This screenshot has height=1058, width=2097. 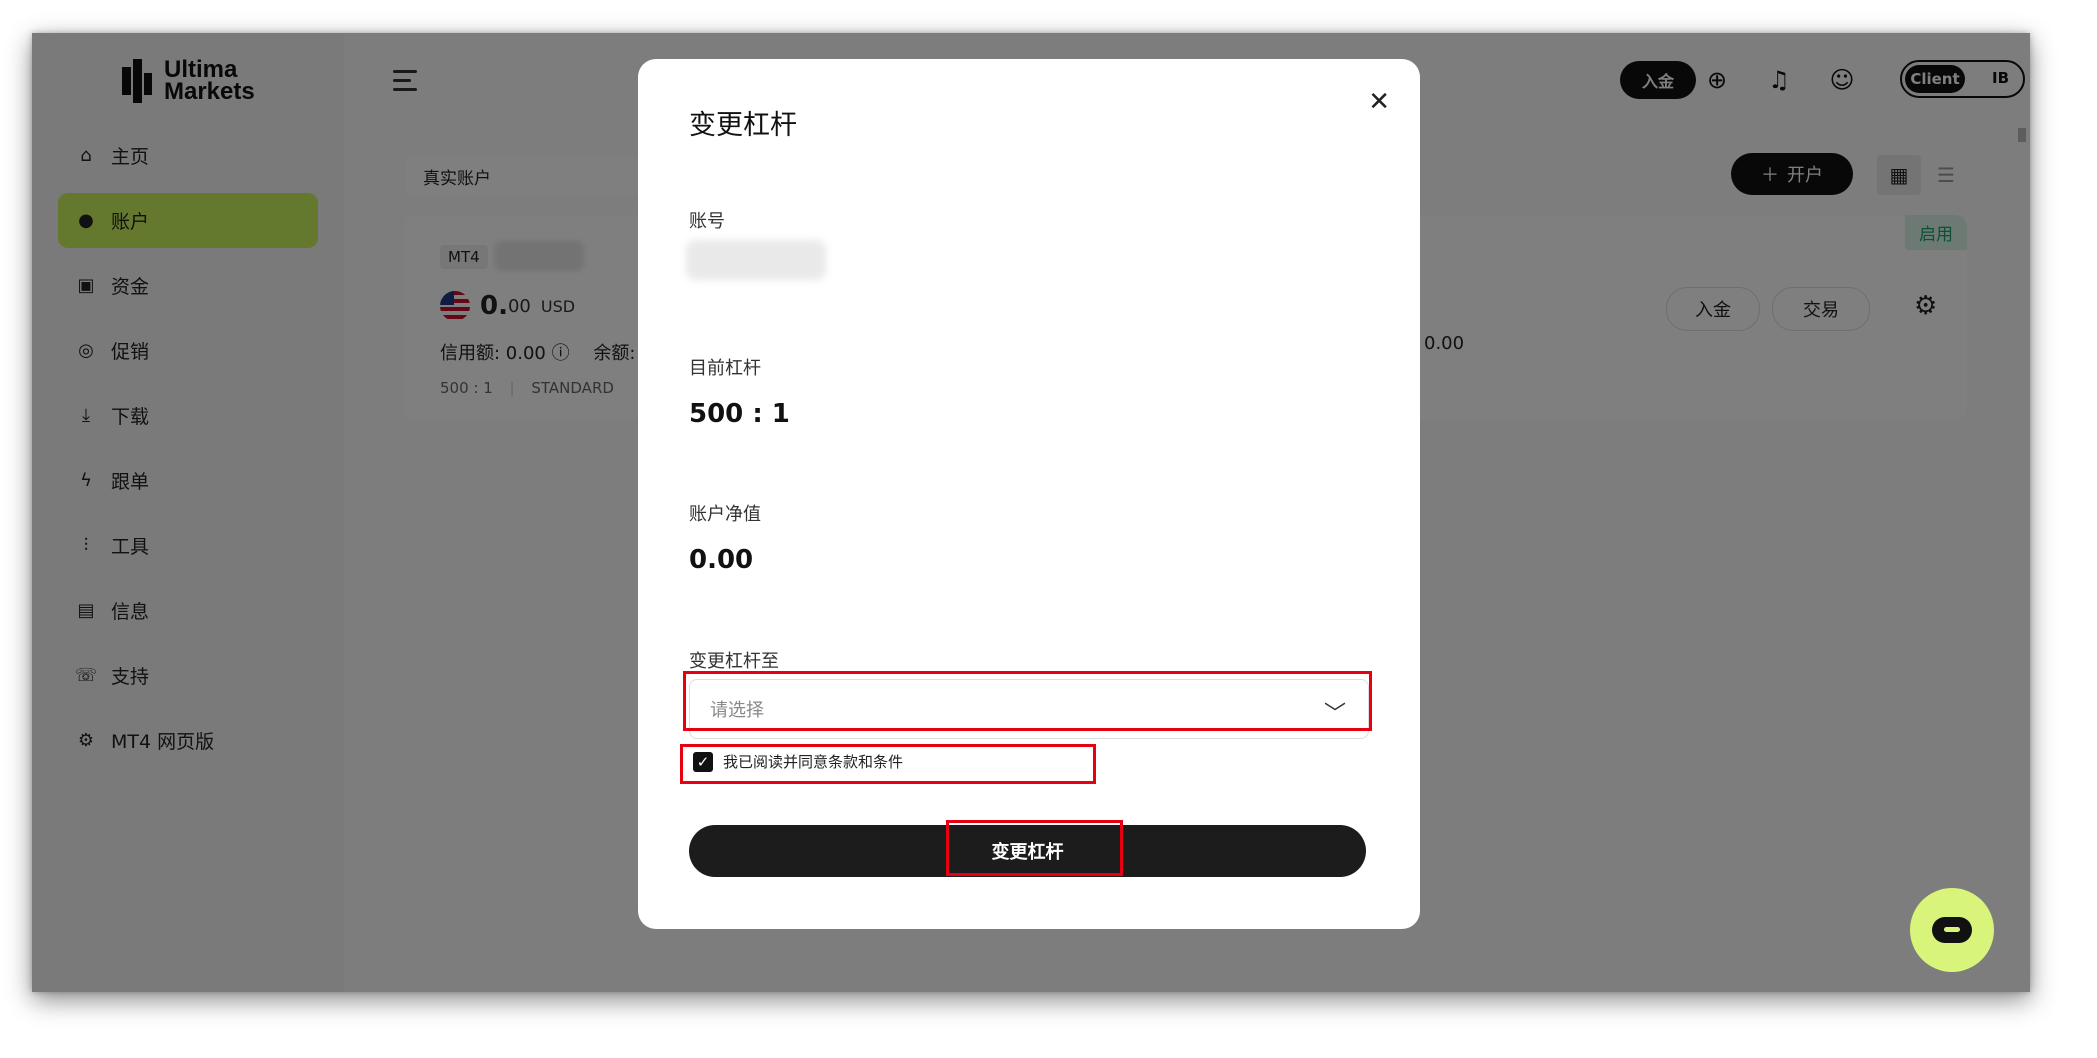 I want to click on close-icon: ✕, so click(x=1379, y=102).